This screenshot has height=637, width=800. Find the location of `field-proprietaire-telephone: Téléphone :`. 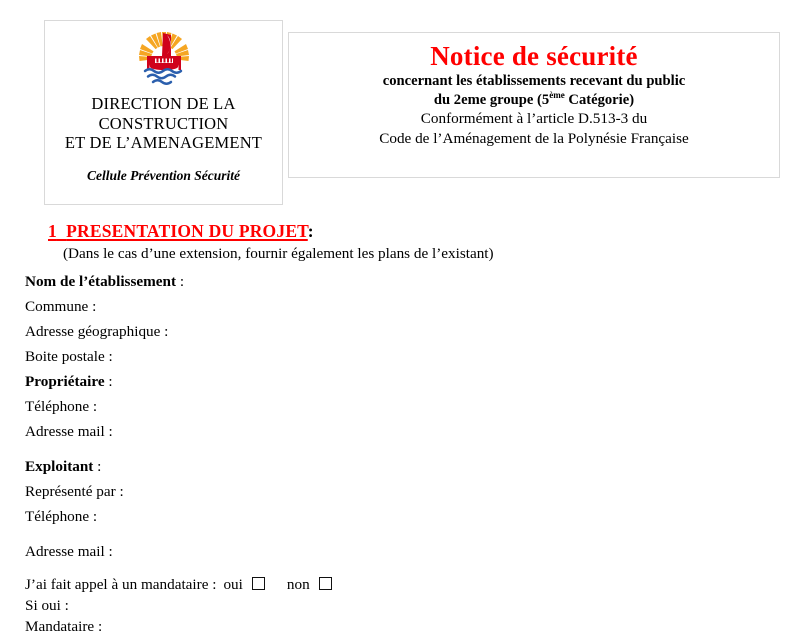

field-proprietaire-telephone: Téléphone : is located at coordinates (397, 406).